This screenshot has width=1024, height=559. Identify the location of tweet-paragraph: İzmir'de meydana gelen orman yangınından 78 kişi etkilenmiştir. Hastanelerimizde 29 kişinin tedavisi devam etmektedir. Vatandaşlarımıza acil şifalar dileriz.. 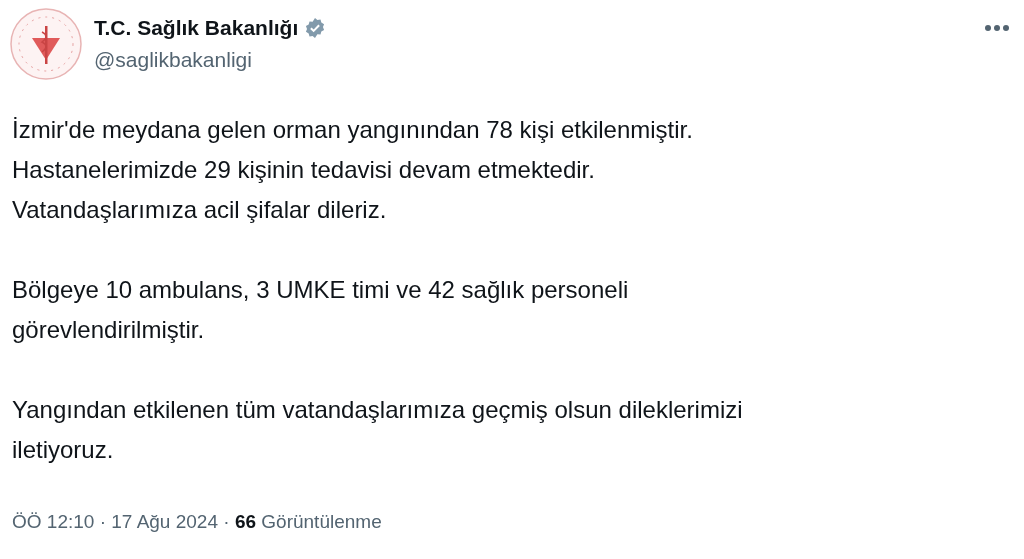
(353, 170).